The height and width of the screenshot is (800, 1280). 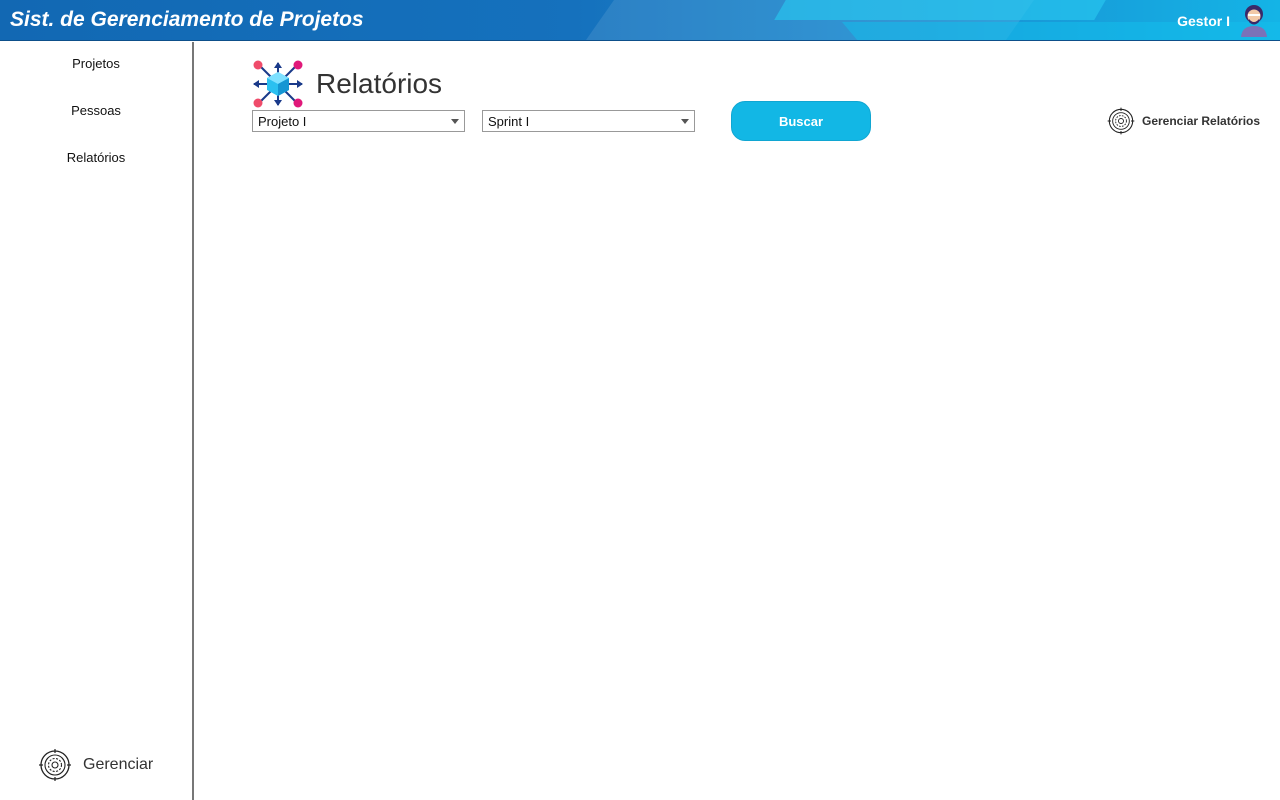 I want to click on page-header: Relatórios, so click(x=347, y=84).